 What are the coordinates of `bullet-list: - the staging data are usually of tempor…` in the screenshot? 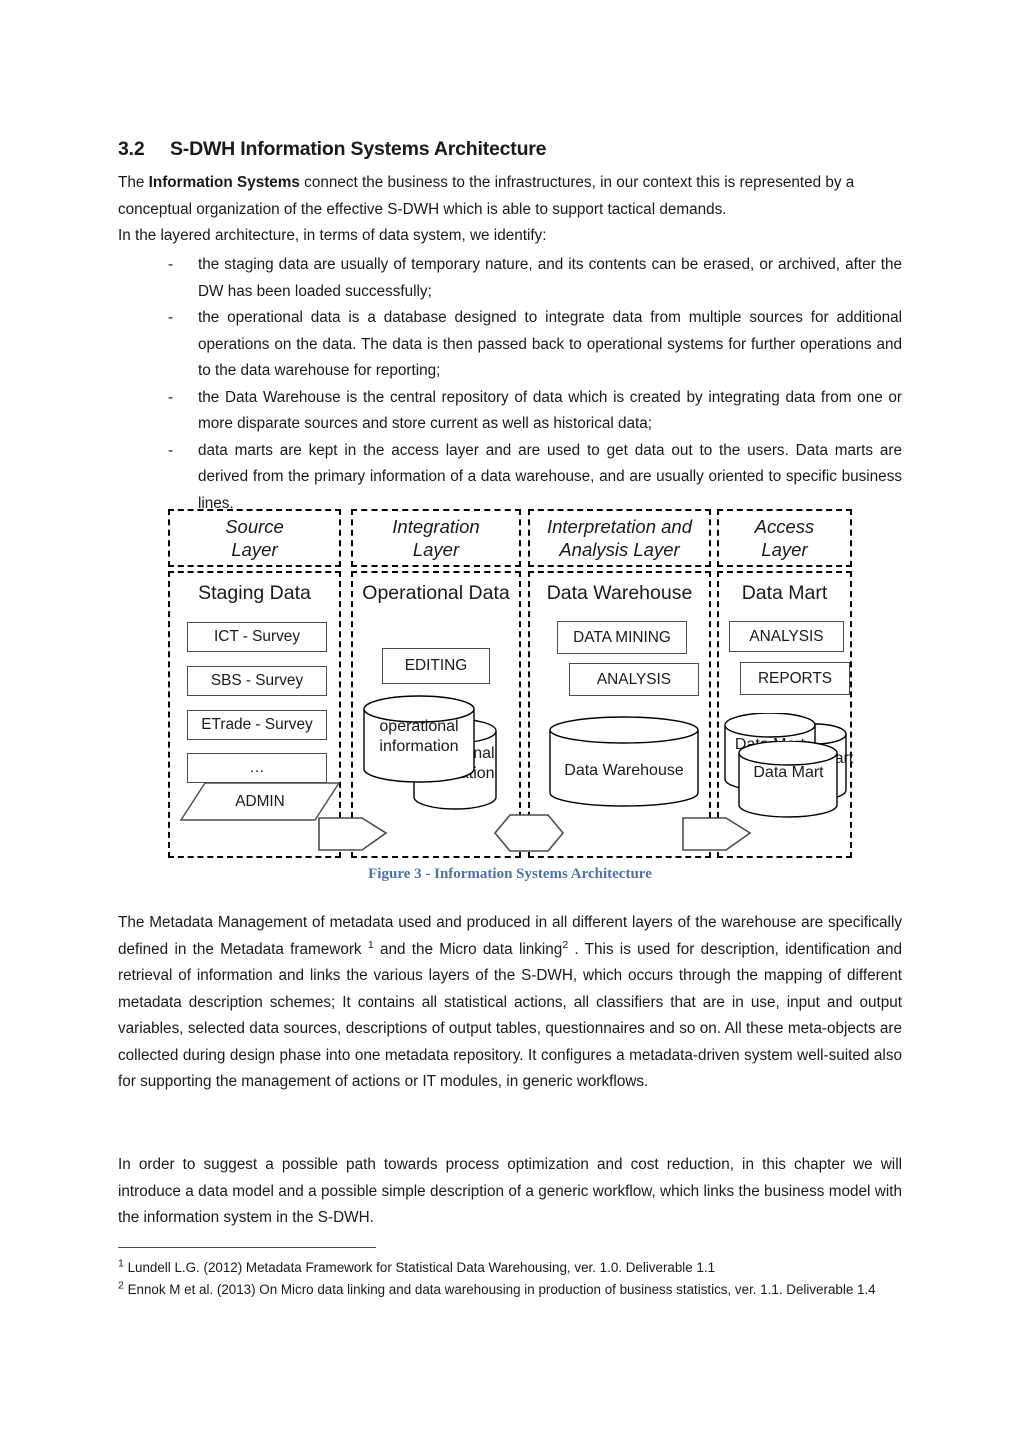 It's located at (528, 384).